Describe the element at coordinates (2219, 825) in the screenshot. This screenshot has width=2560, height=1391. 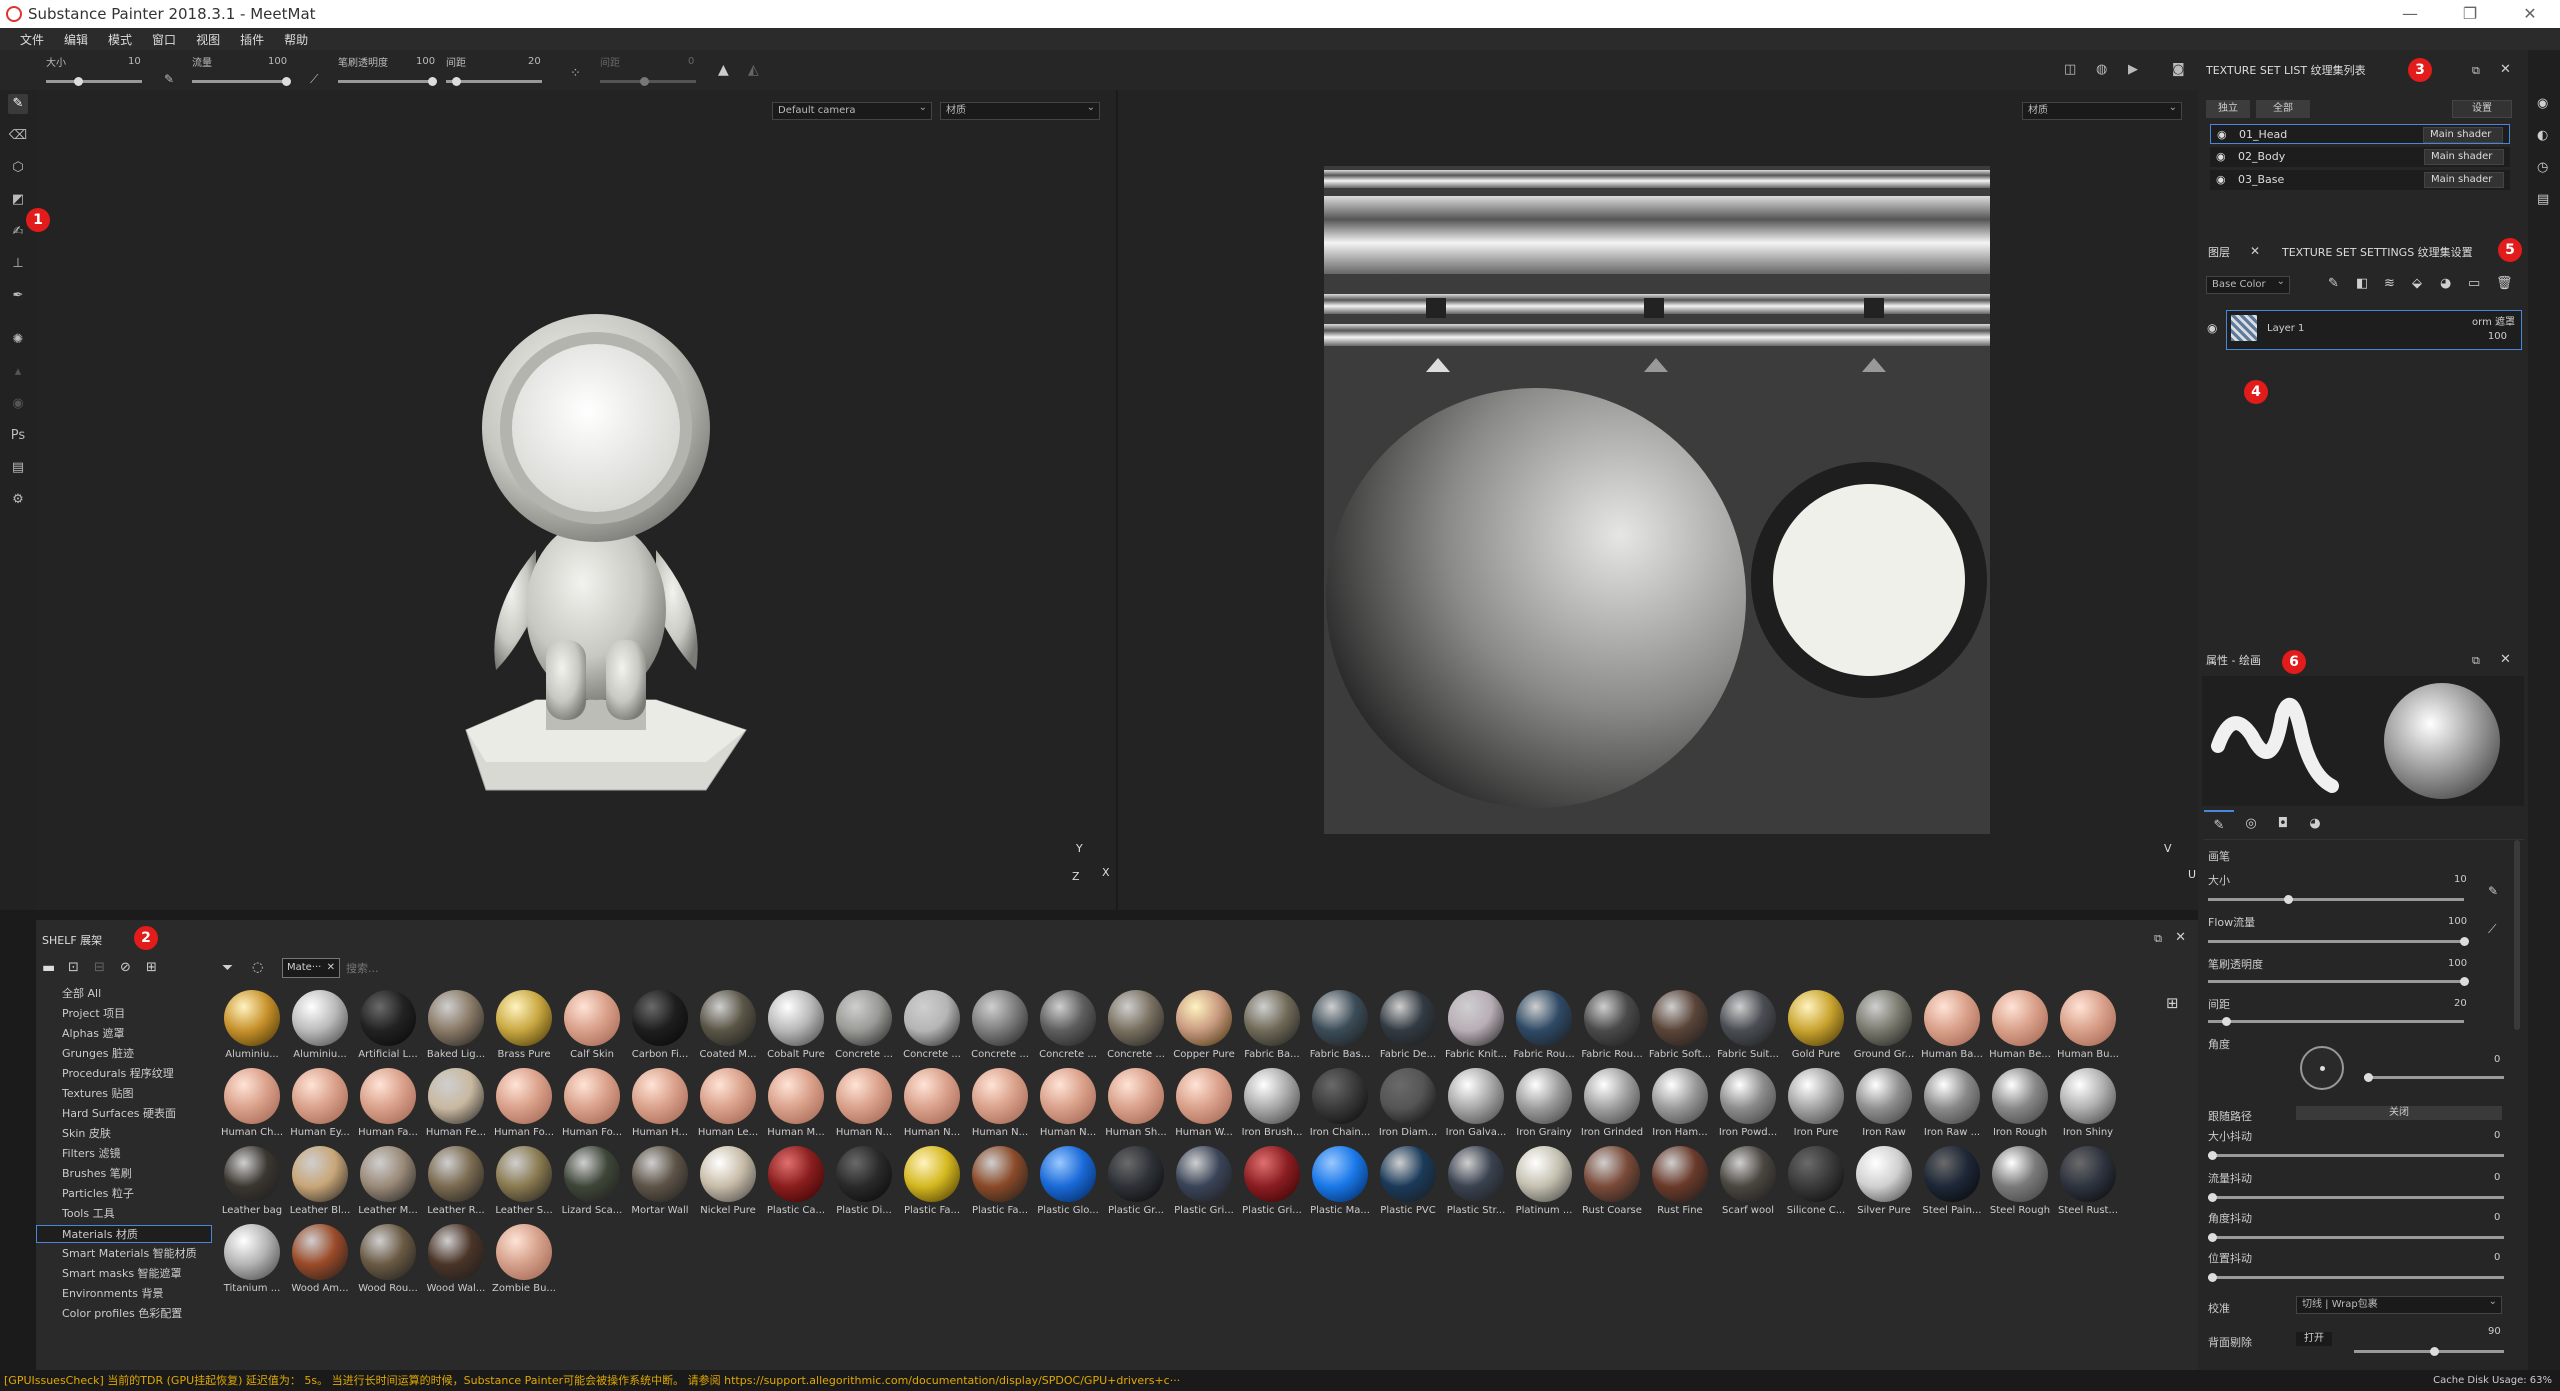
I see `brush-tab-icon: ✎` at that location.